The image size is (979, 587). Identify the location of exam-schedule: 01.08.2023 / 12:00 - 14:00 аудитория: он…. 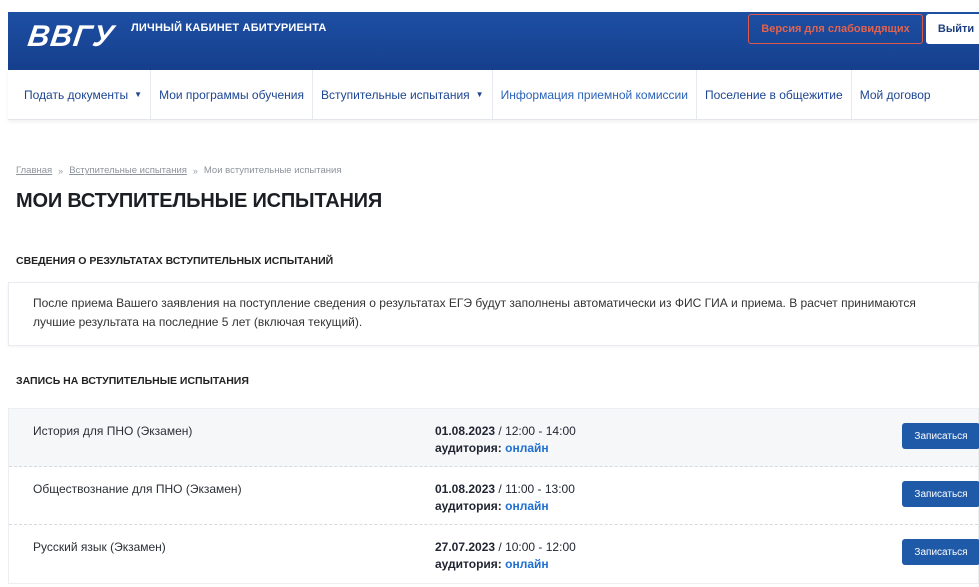
(505, 440).